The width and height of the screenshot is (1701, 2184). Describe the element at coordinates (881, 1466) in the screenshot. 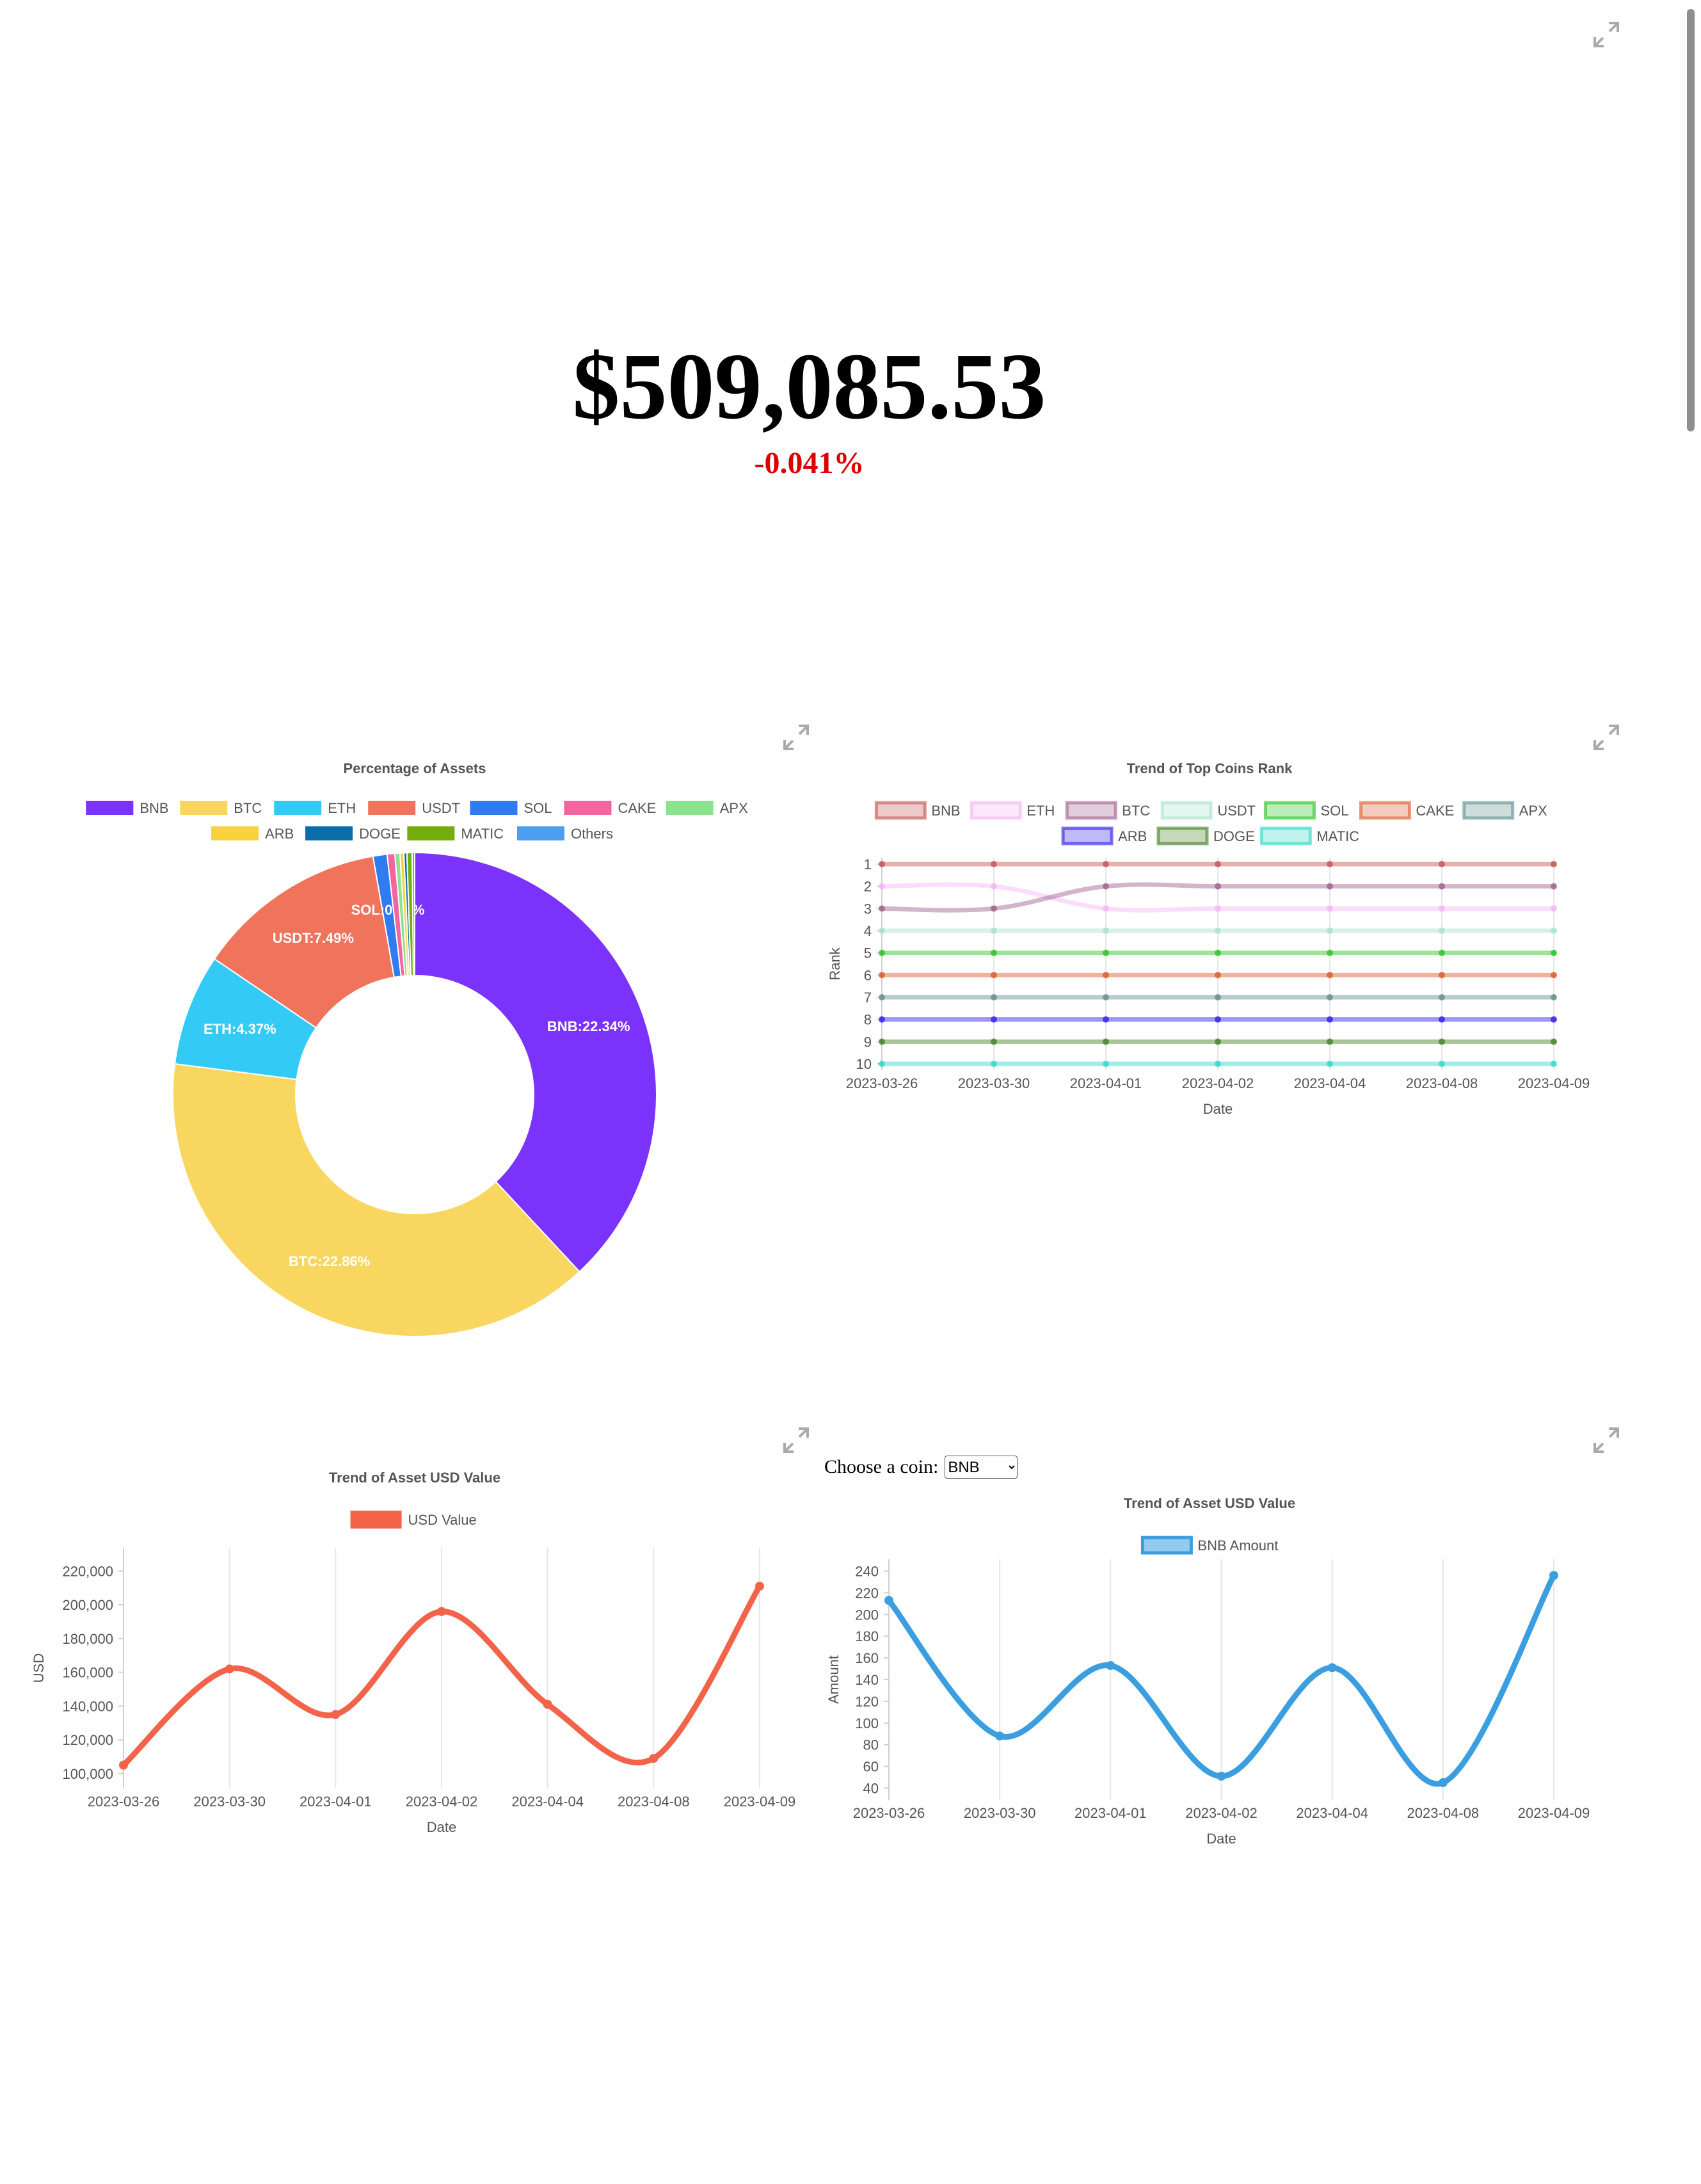

I see `coin-picker-label: Choose a coin:` at that location.